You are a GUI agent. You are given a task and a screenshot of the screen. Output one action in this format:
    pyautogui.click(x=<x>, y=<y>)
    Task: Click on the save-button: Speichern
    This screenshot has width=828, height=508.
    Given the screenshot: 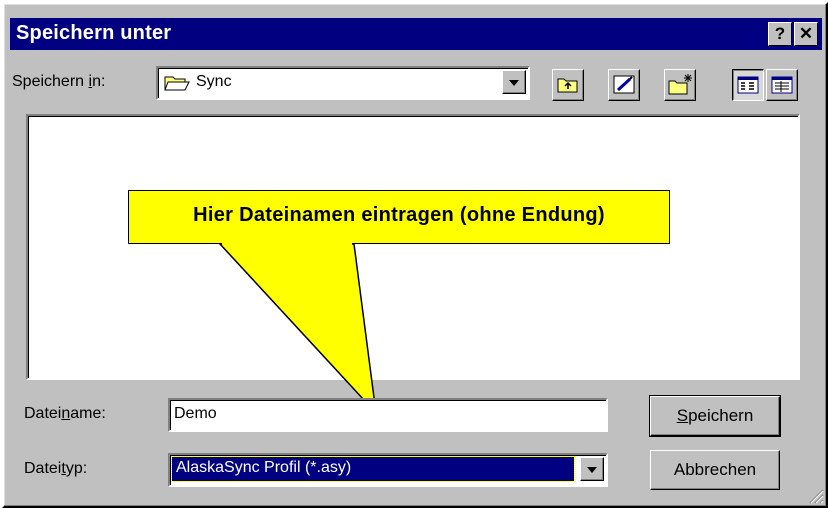 What is the action you would take?
    pyautogui.click(x=715, y=416)
    